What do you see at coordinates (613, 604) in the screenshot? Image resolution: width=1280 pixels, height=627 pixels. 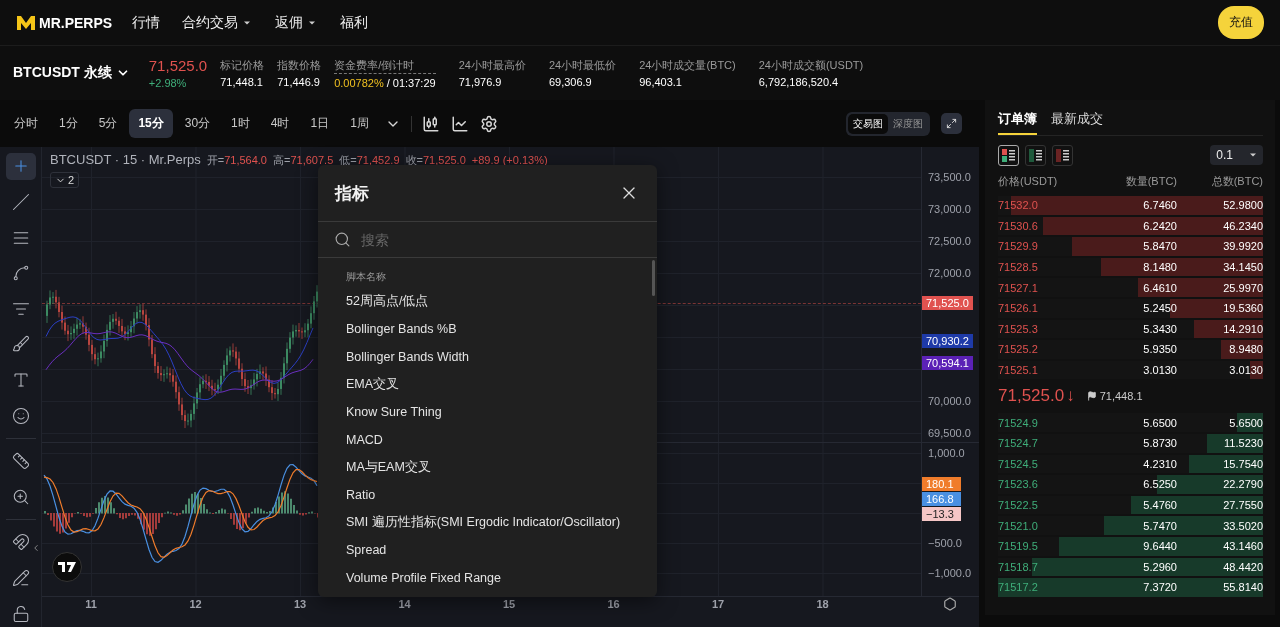 I see `time-tick: 16` at bounding box center [613, 604].